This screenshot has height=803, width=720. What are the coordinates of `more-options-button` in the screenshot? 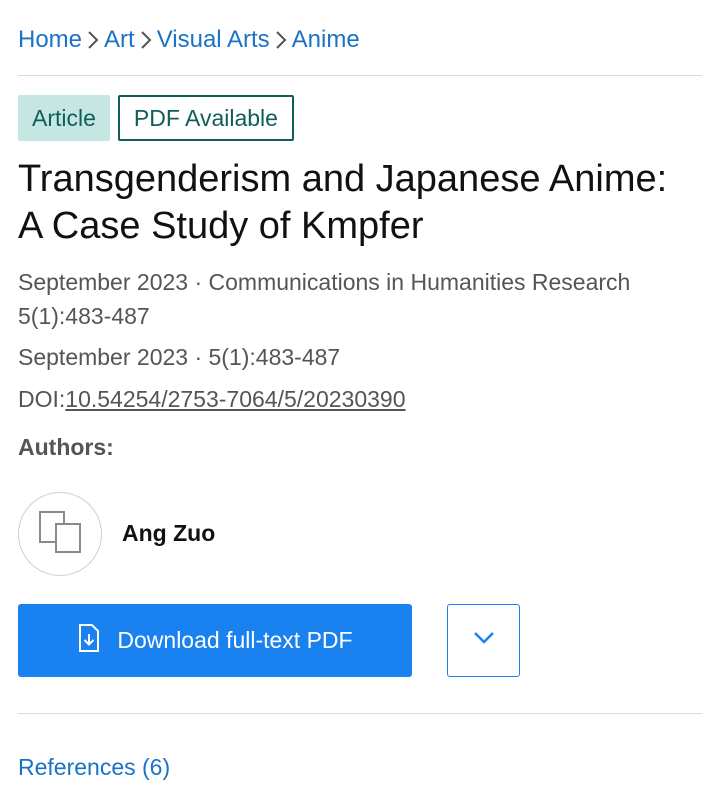 It's located at (483, 640).